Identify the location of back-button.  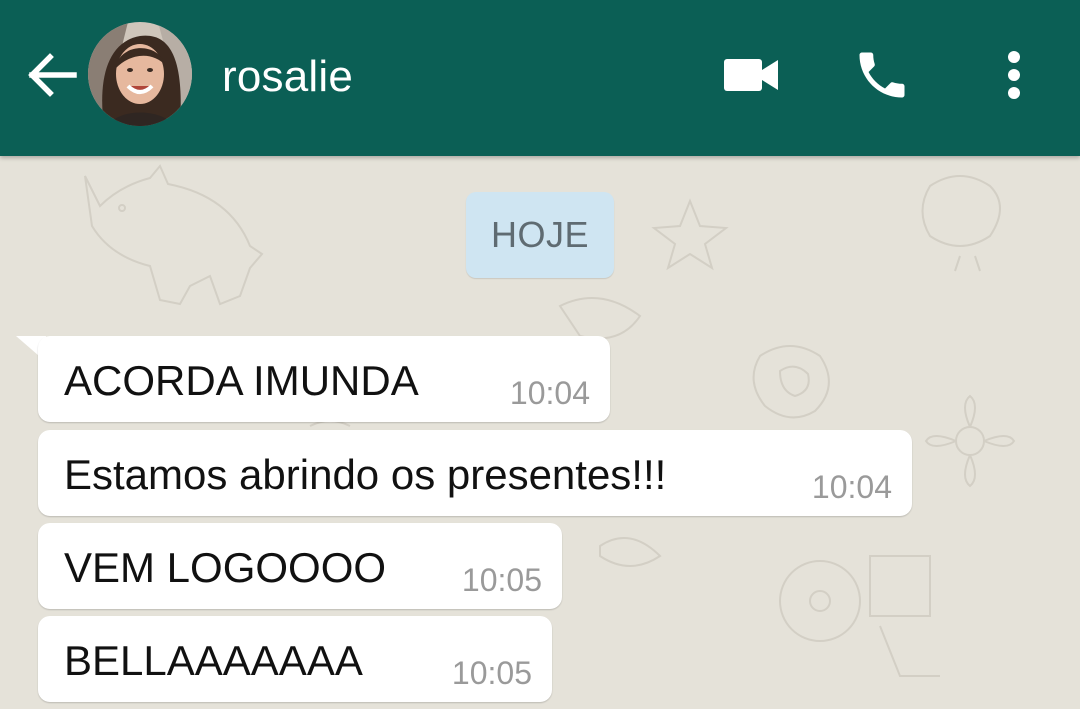
(51, 75).